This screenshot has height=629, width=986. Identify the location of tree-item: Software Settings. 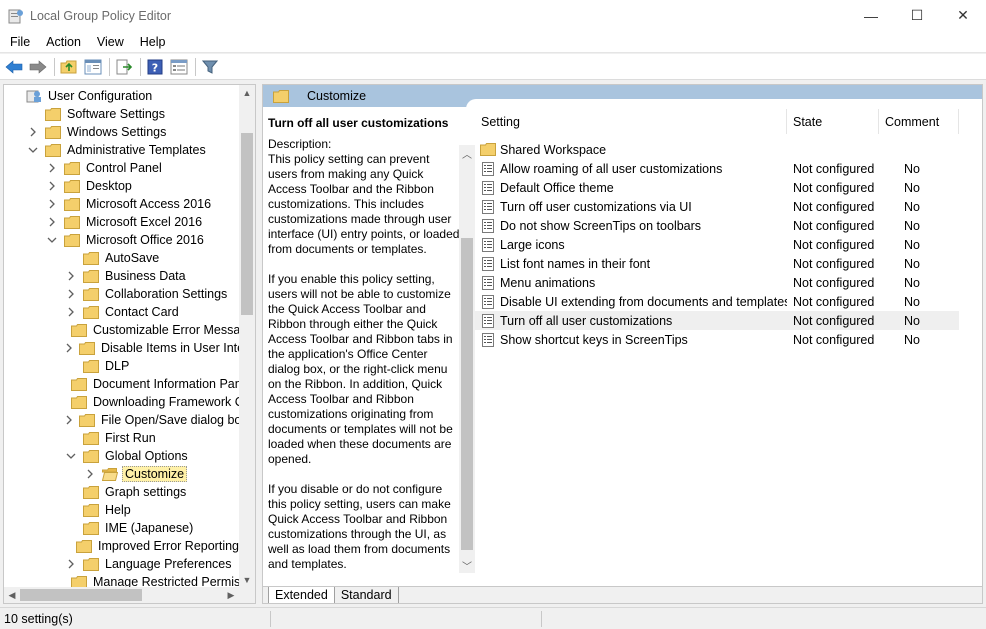
(122, 114).